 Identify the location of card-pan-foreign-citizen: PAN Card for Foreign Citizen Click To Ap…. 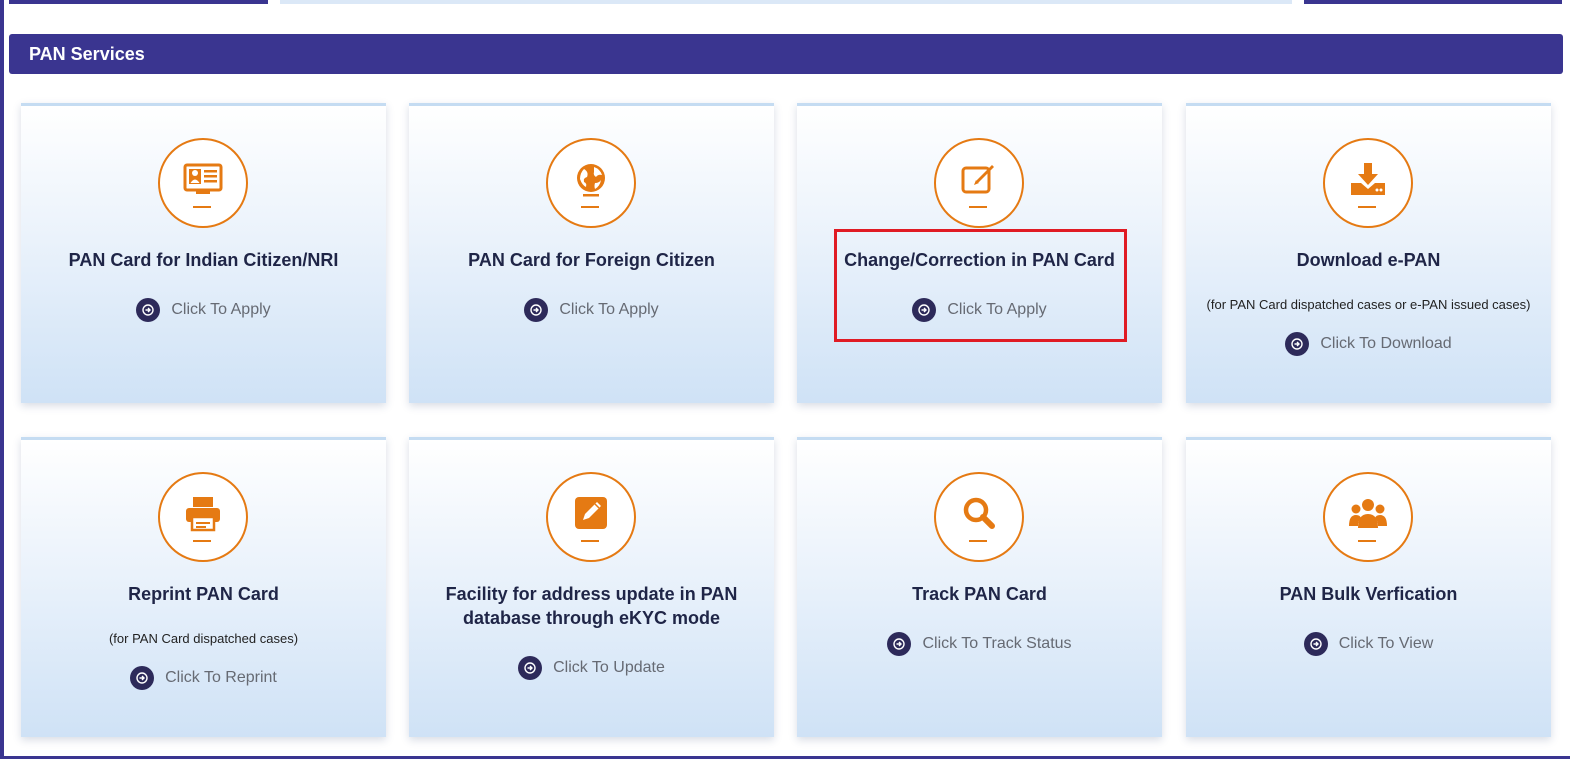
(591, 253).